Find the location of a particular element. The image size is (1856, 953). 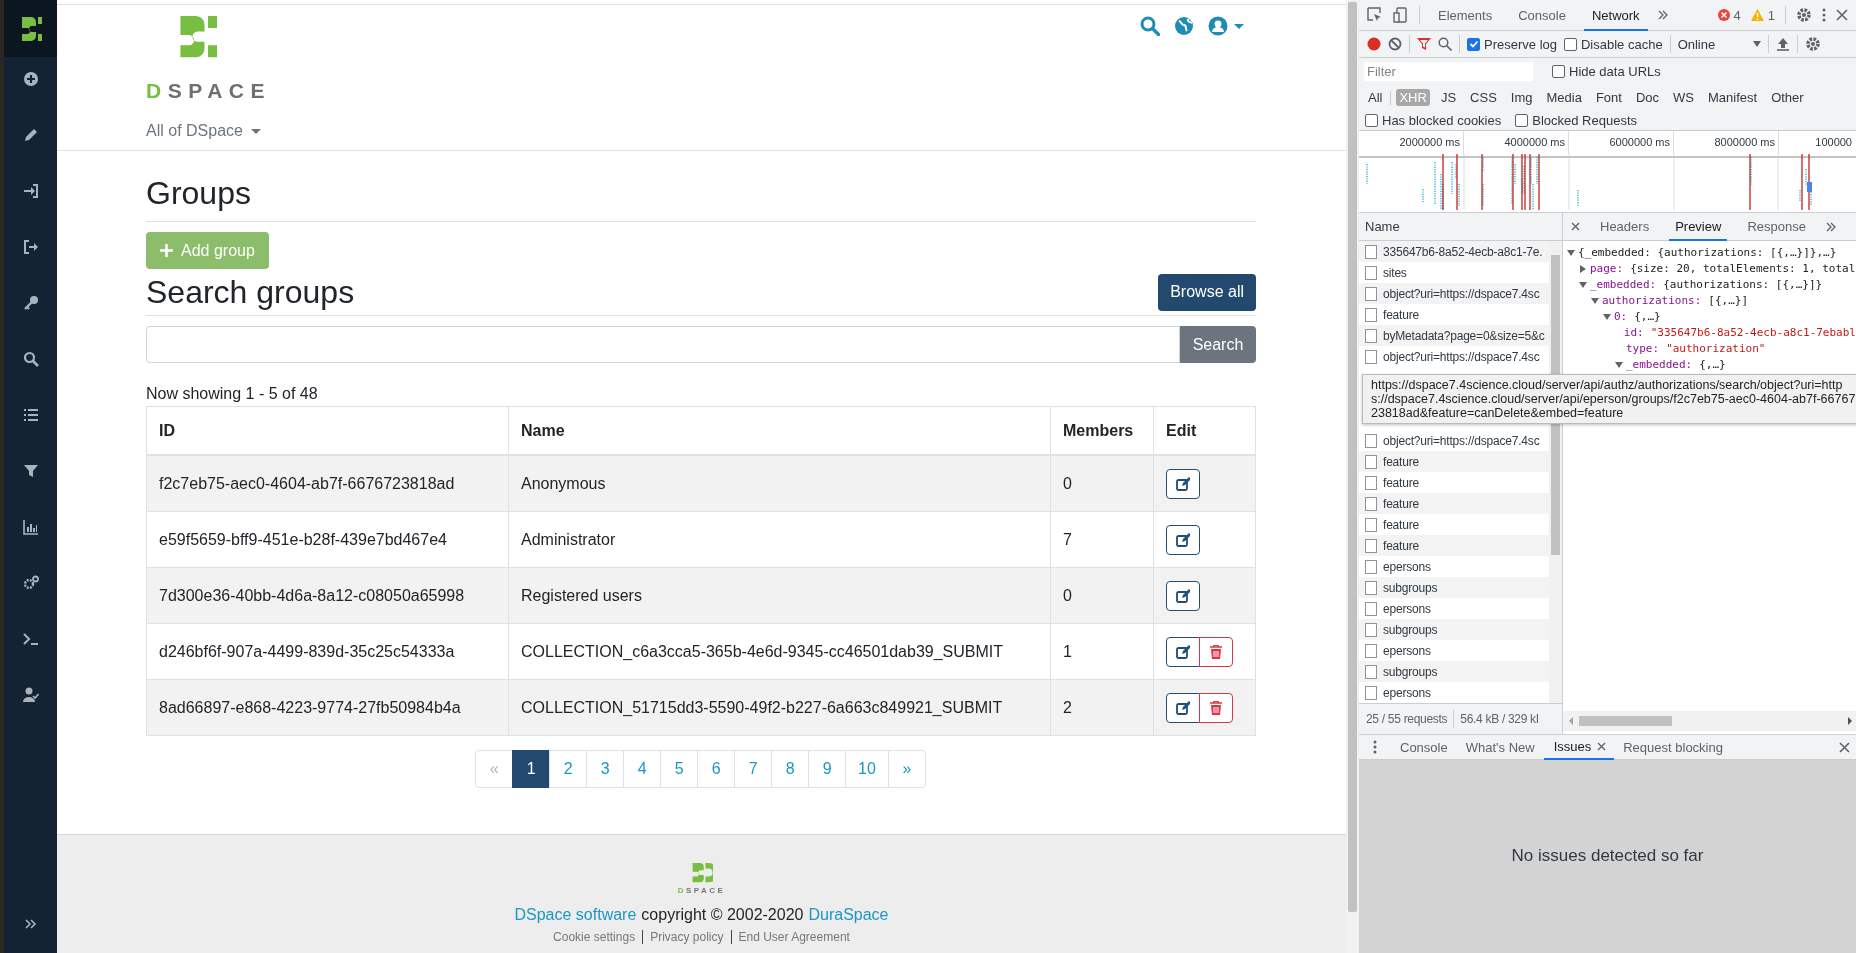

type-filter: CSS is located at coordinates (1483, 97).